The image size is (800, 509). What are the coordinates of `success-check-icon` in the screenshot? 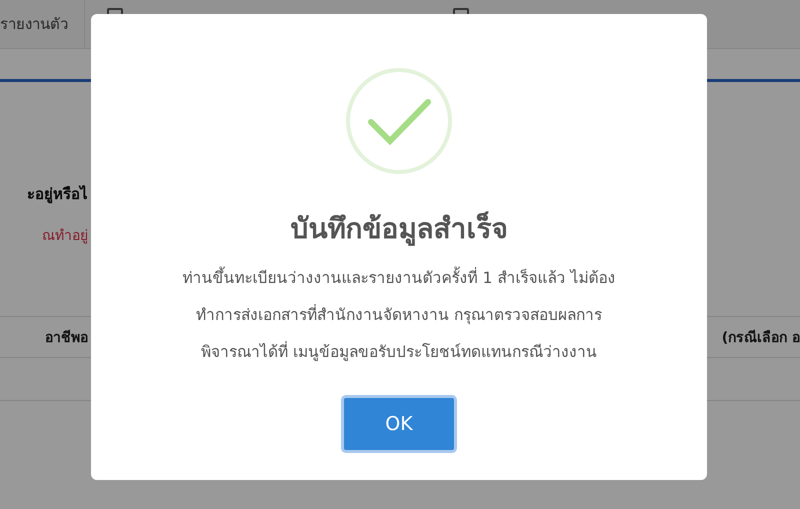 It's located at (399, 121).